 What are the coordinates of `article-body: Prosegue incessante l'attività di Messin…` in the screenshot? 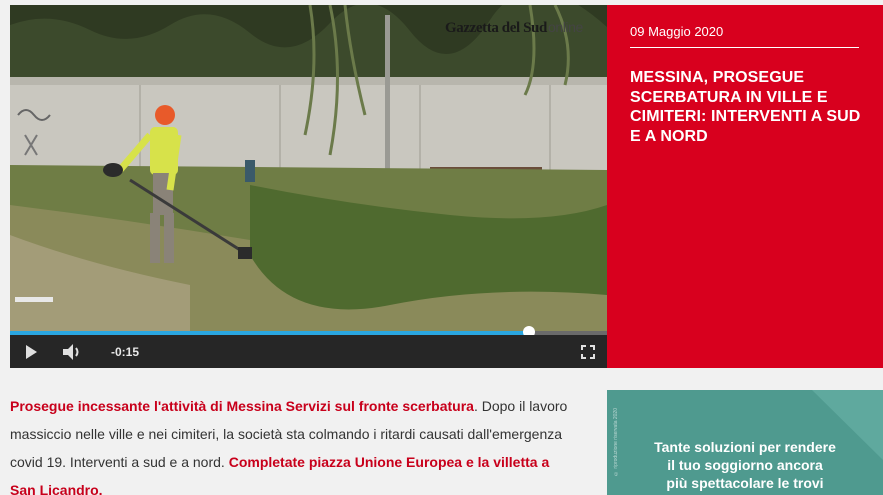 It's located at (290, 443).